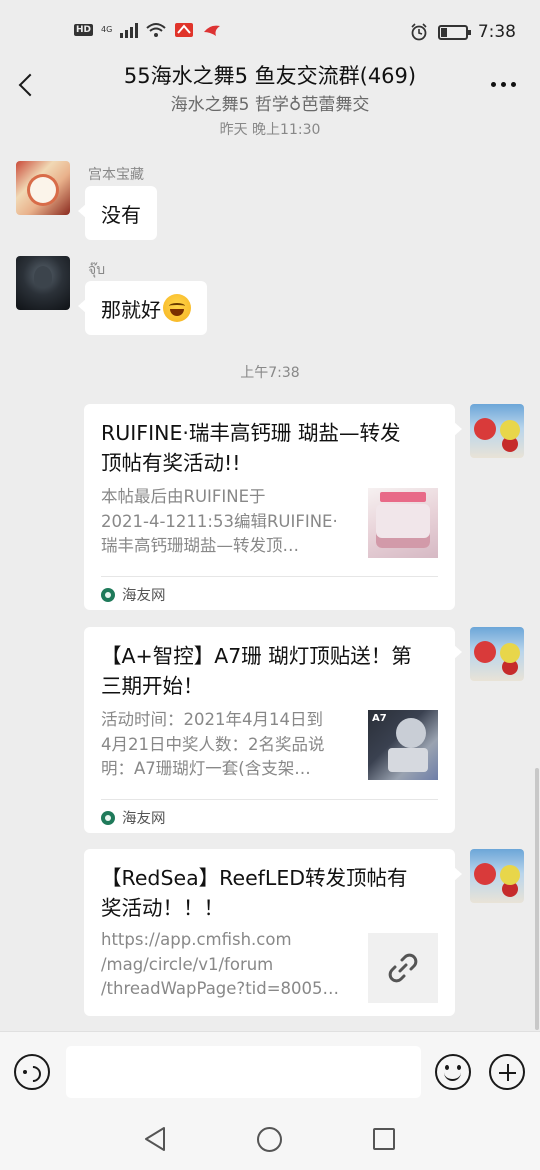 The image size is (540, 1170). What do you see at coordinates (384, 1139) in the screenshot?
I see `nav-recent-apps-icon` at bounding box center [384, 1139].